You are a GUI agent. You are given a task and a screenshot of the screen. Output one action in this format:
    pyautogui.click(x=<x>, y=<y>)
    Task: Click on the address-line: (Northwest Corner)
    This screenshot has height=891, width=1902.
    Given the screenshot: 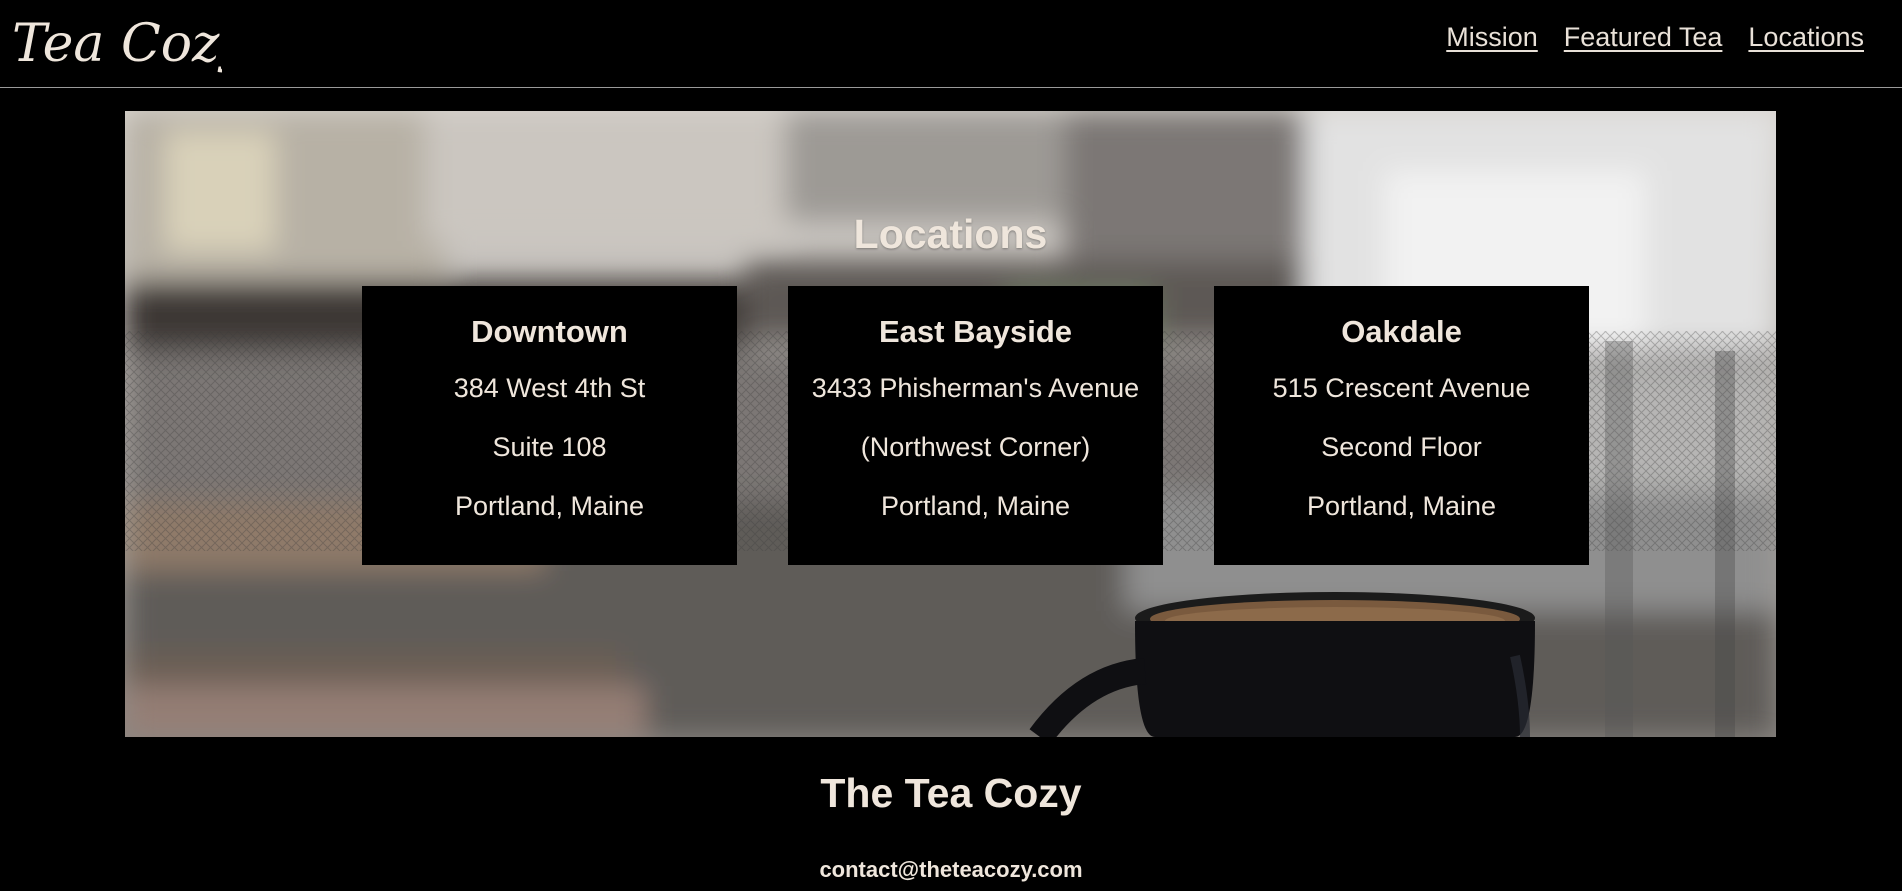 What is the action you would take?
    pyautogui.click(x=975, y=447)
    